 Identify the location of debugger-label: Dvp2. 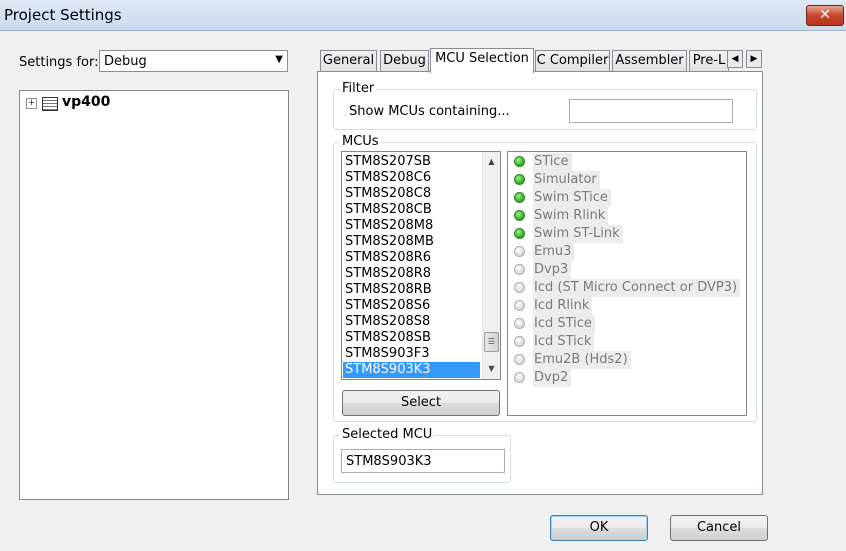
(552, 378).